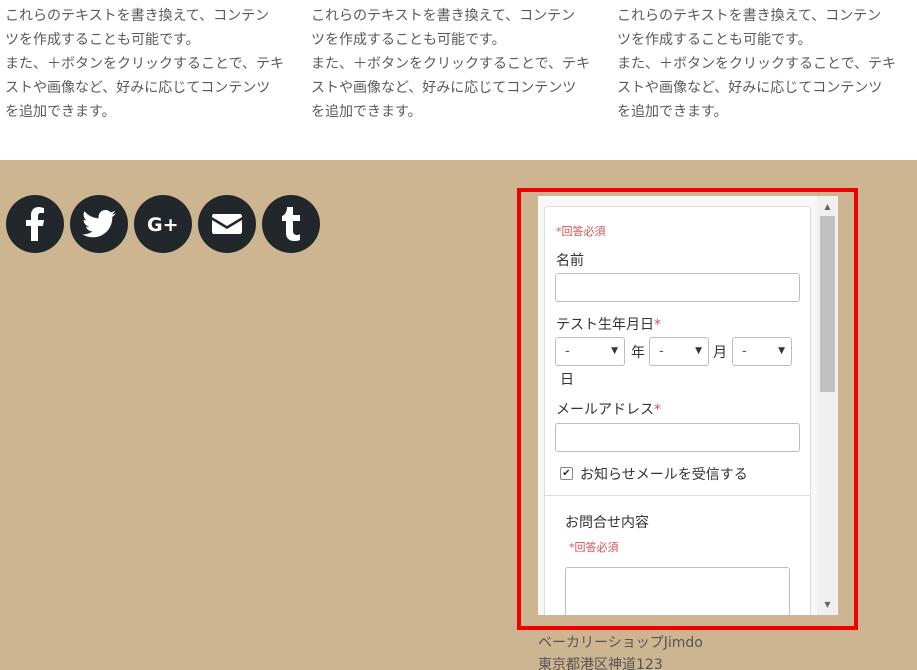  I want to click on year-select: - ▼, so click(590, 351).